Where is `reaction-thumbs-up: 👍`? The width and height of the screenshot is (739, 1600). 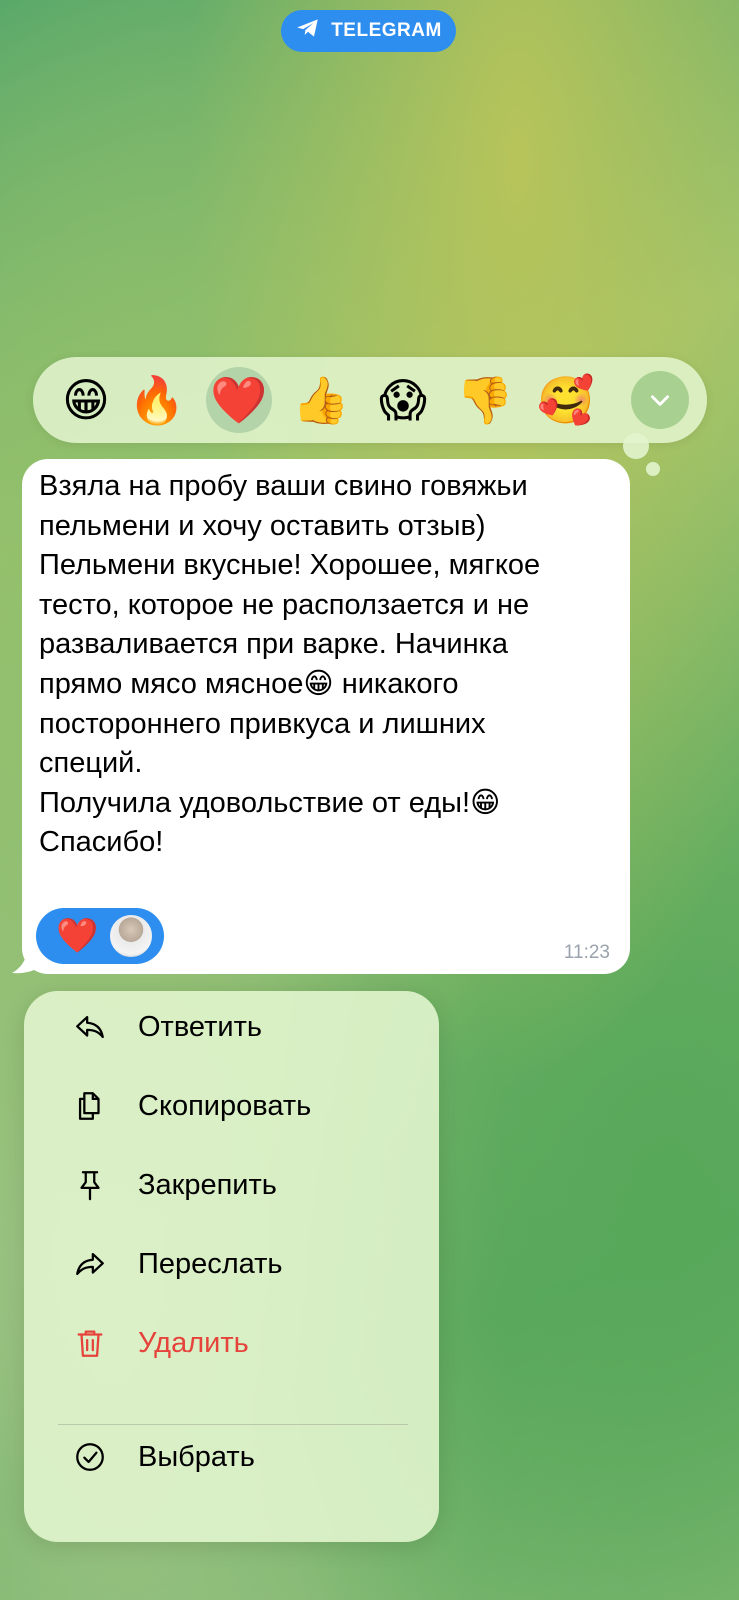 reaction-thumbs-up: 👍 is located at coordinates (321, 400).